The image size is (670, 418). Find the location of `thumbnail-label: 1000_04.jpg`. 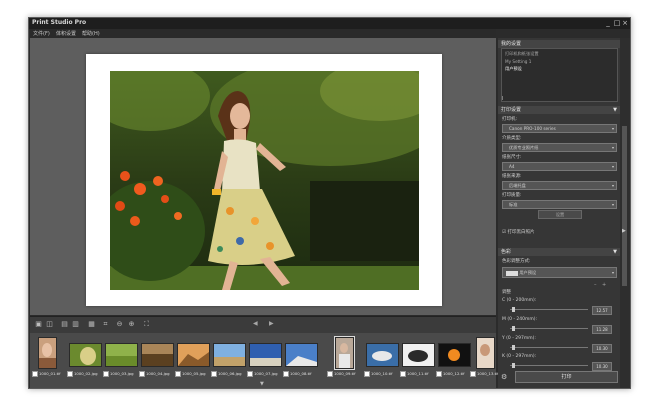

thumbnail-label: 1000_04.jpg is located at coordinates (154, 374).